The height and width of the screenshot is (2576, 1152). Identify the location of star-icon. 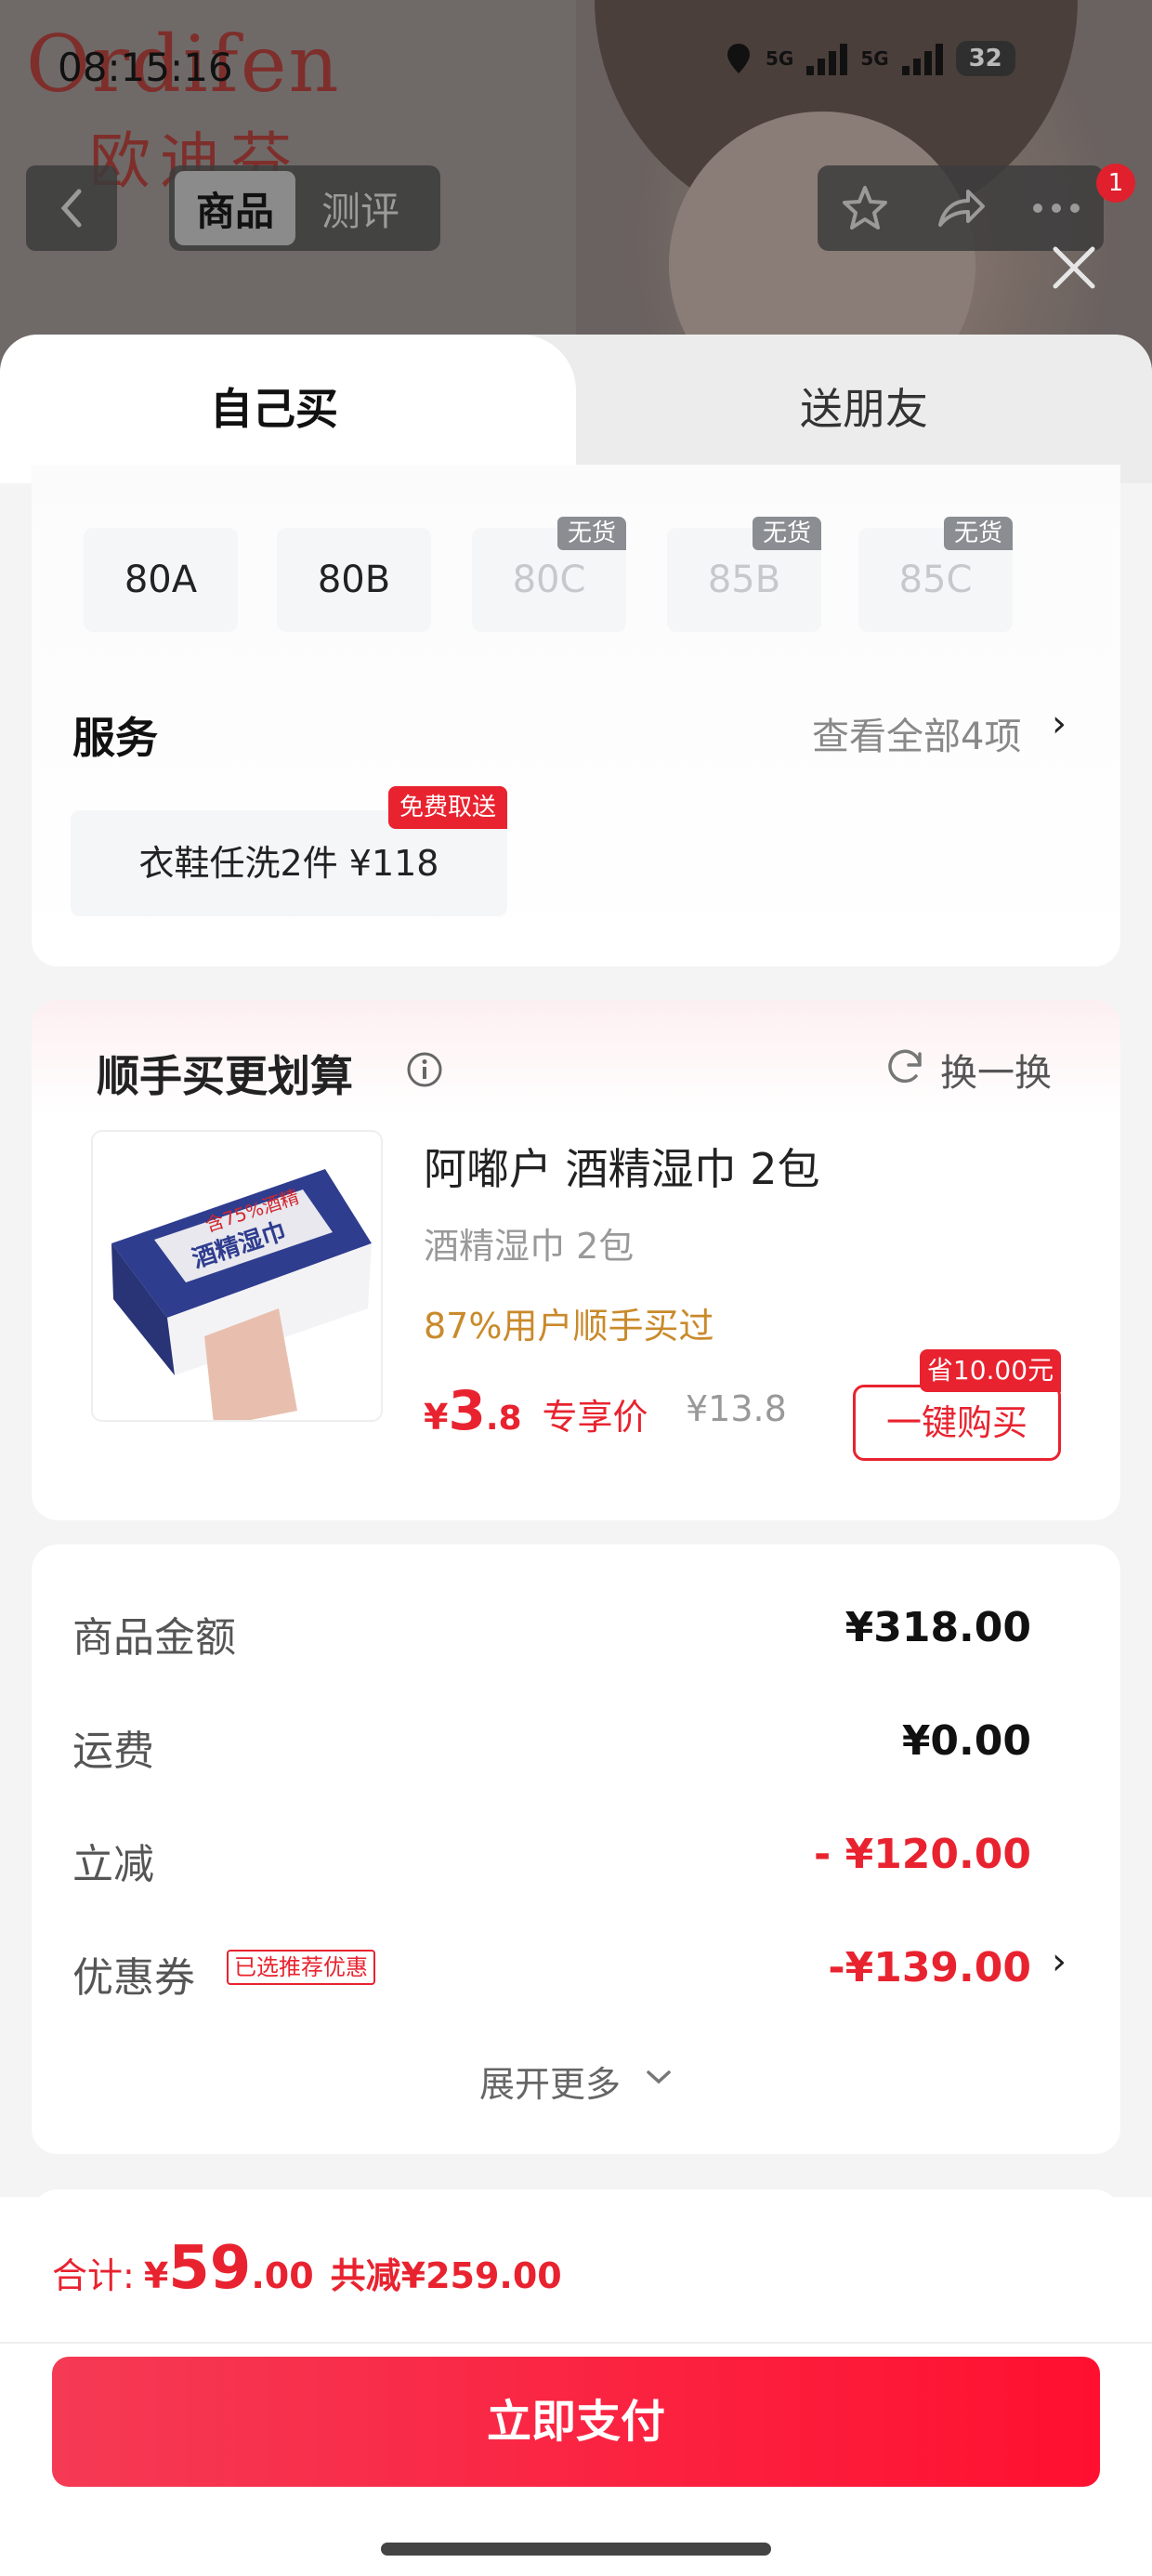
(865, 208).